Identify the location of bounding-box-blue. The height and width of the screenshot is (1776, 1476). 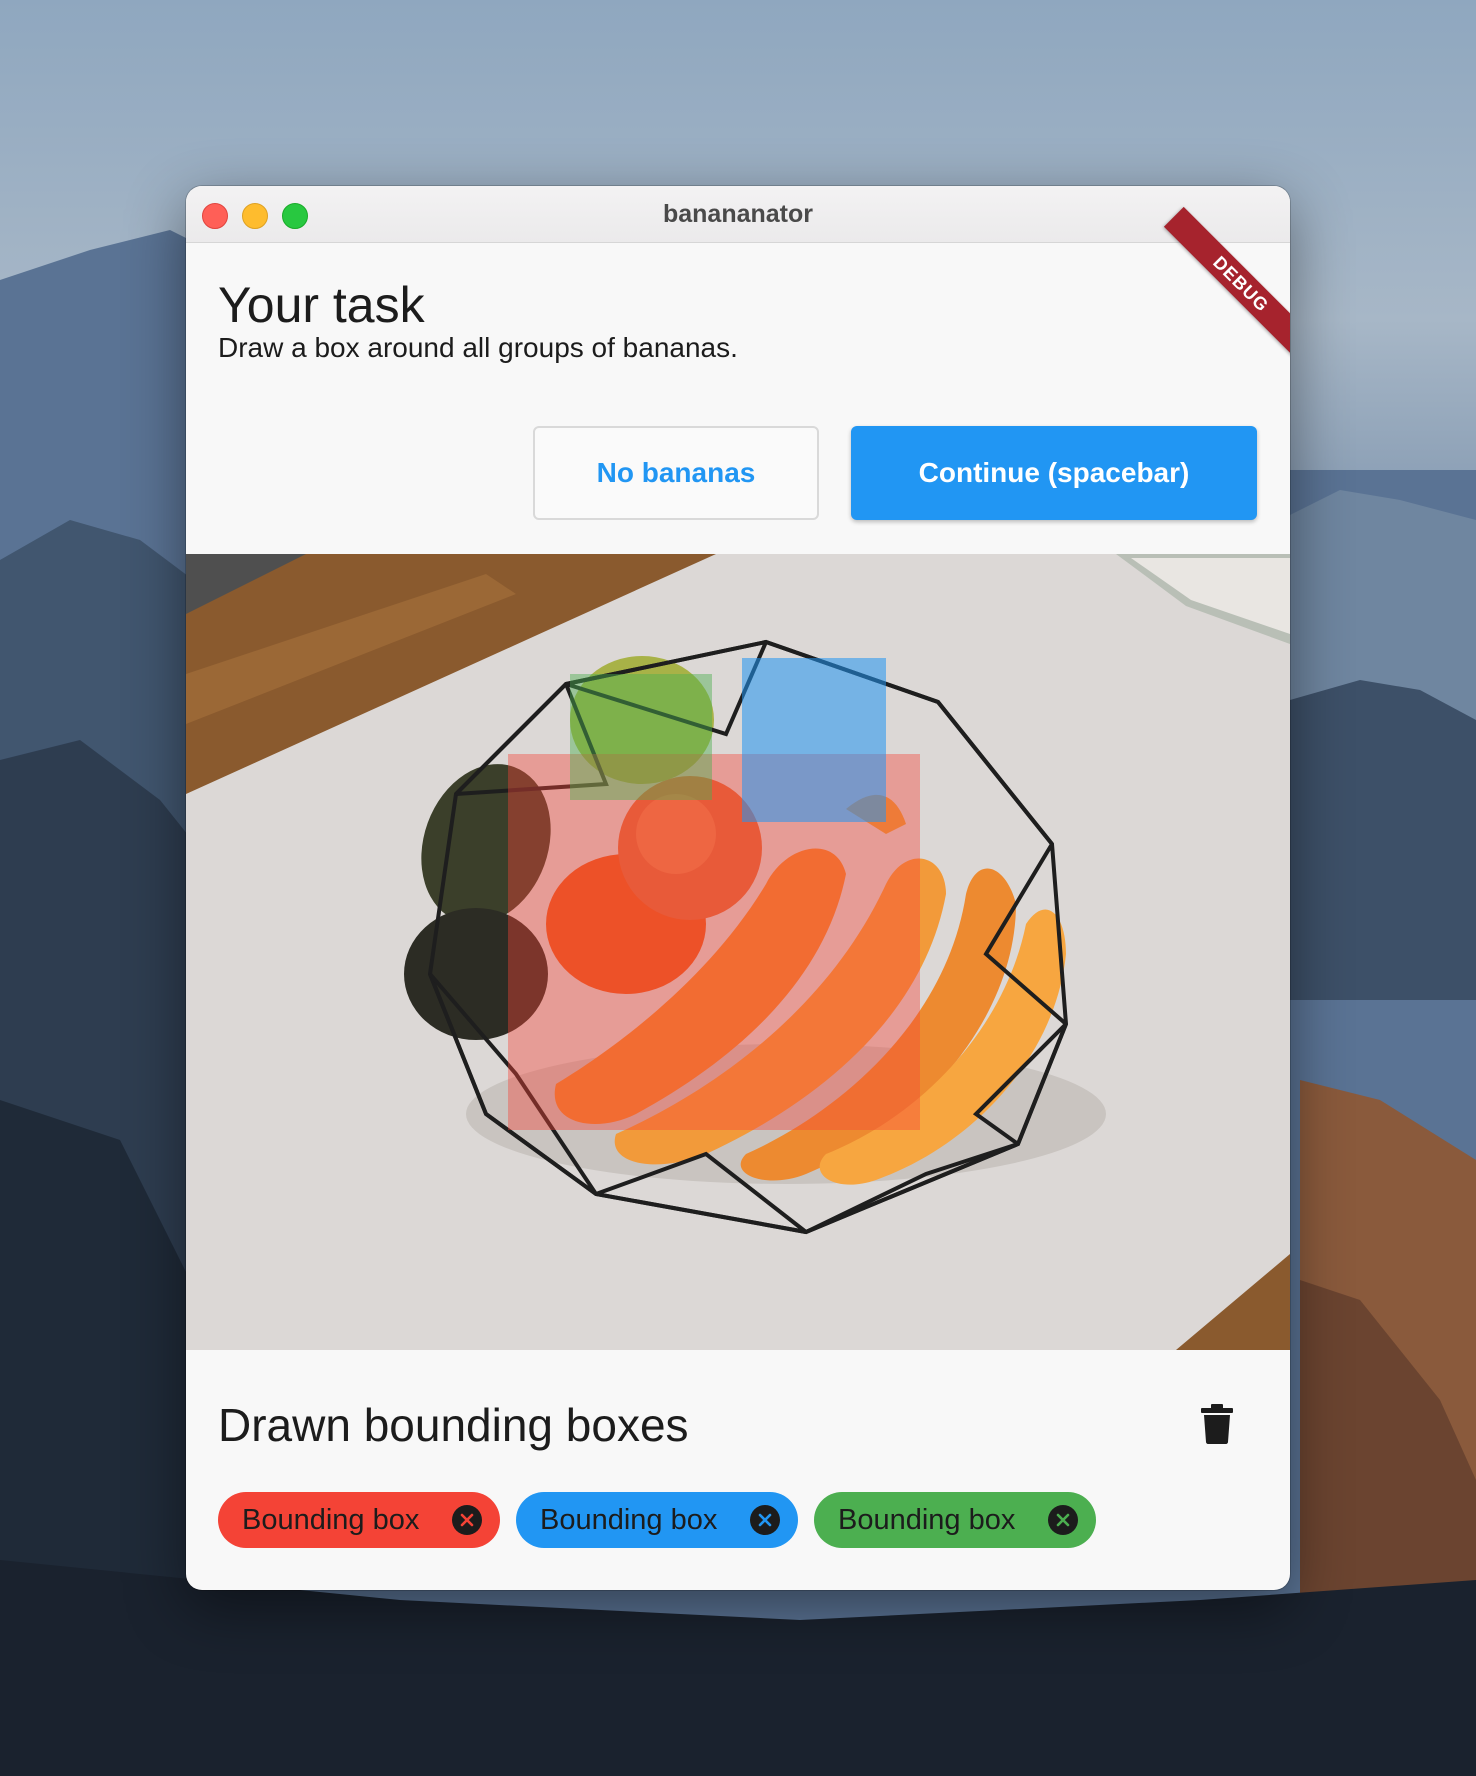
(814, 740).